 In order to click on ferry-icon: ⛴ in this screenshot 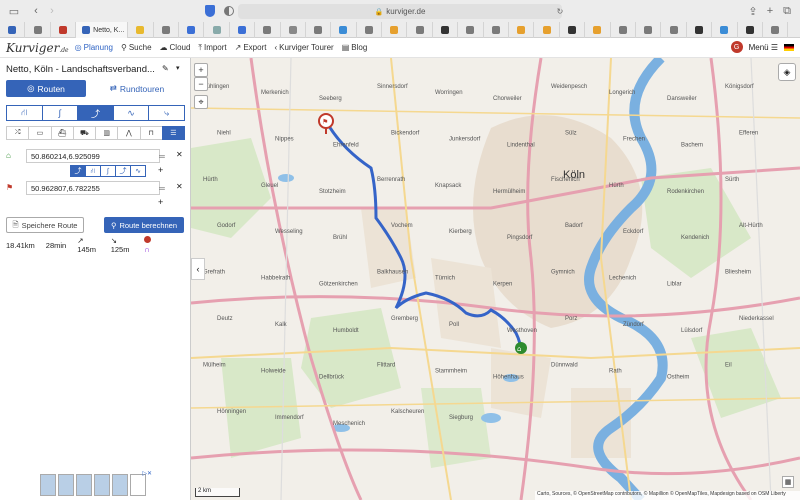, I will do `click(62, 133)`.